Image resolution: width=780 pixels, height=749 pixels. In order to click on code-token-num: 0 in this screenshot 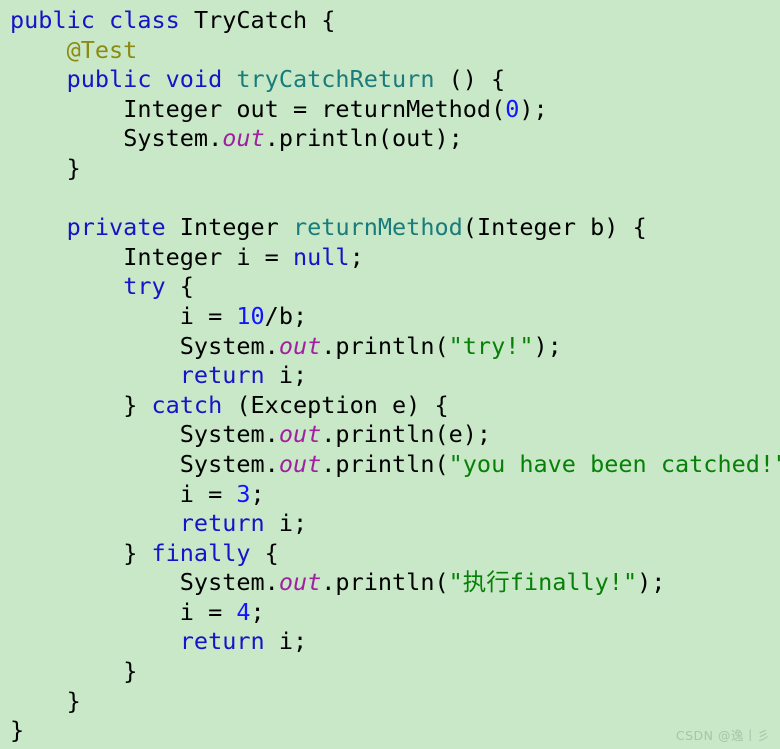, I will do `click(512, 108)`.